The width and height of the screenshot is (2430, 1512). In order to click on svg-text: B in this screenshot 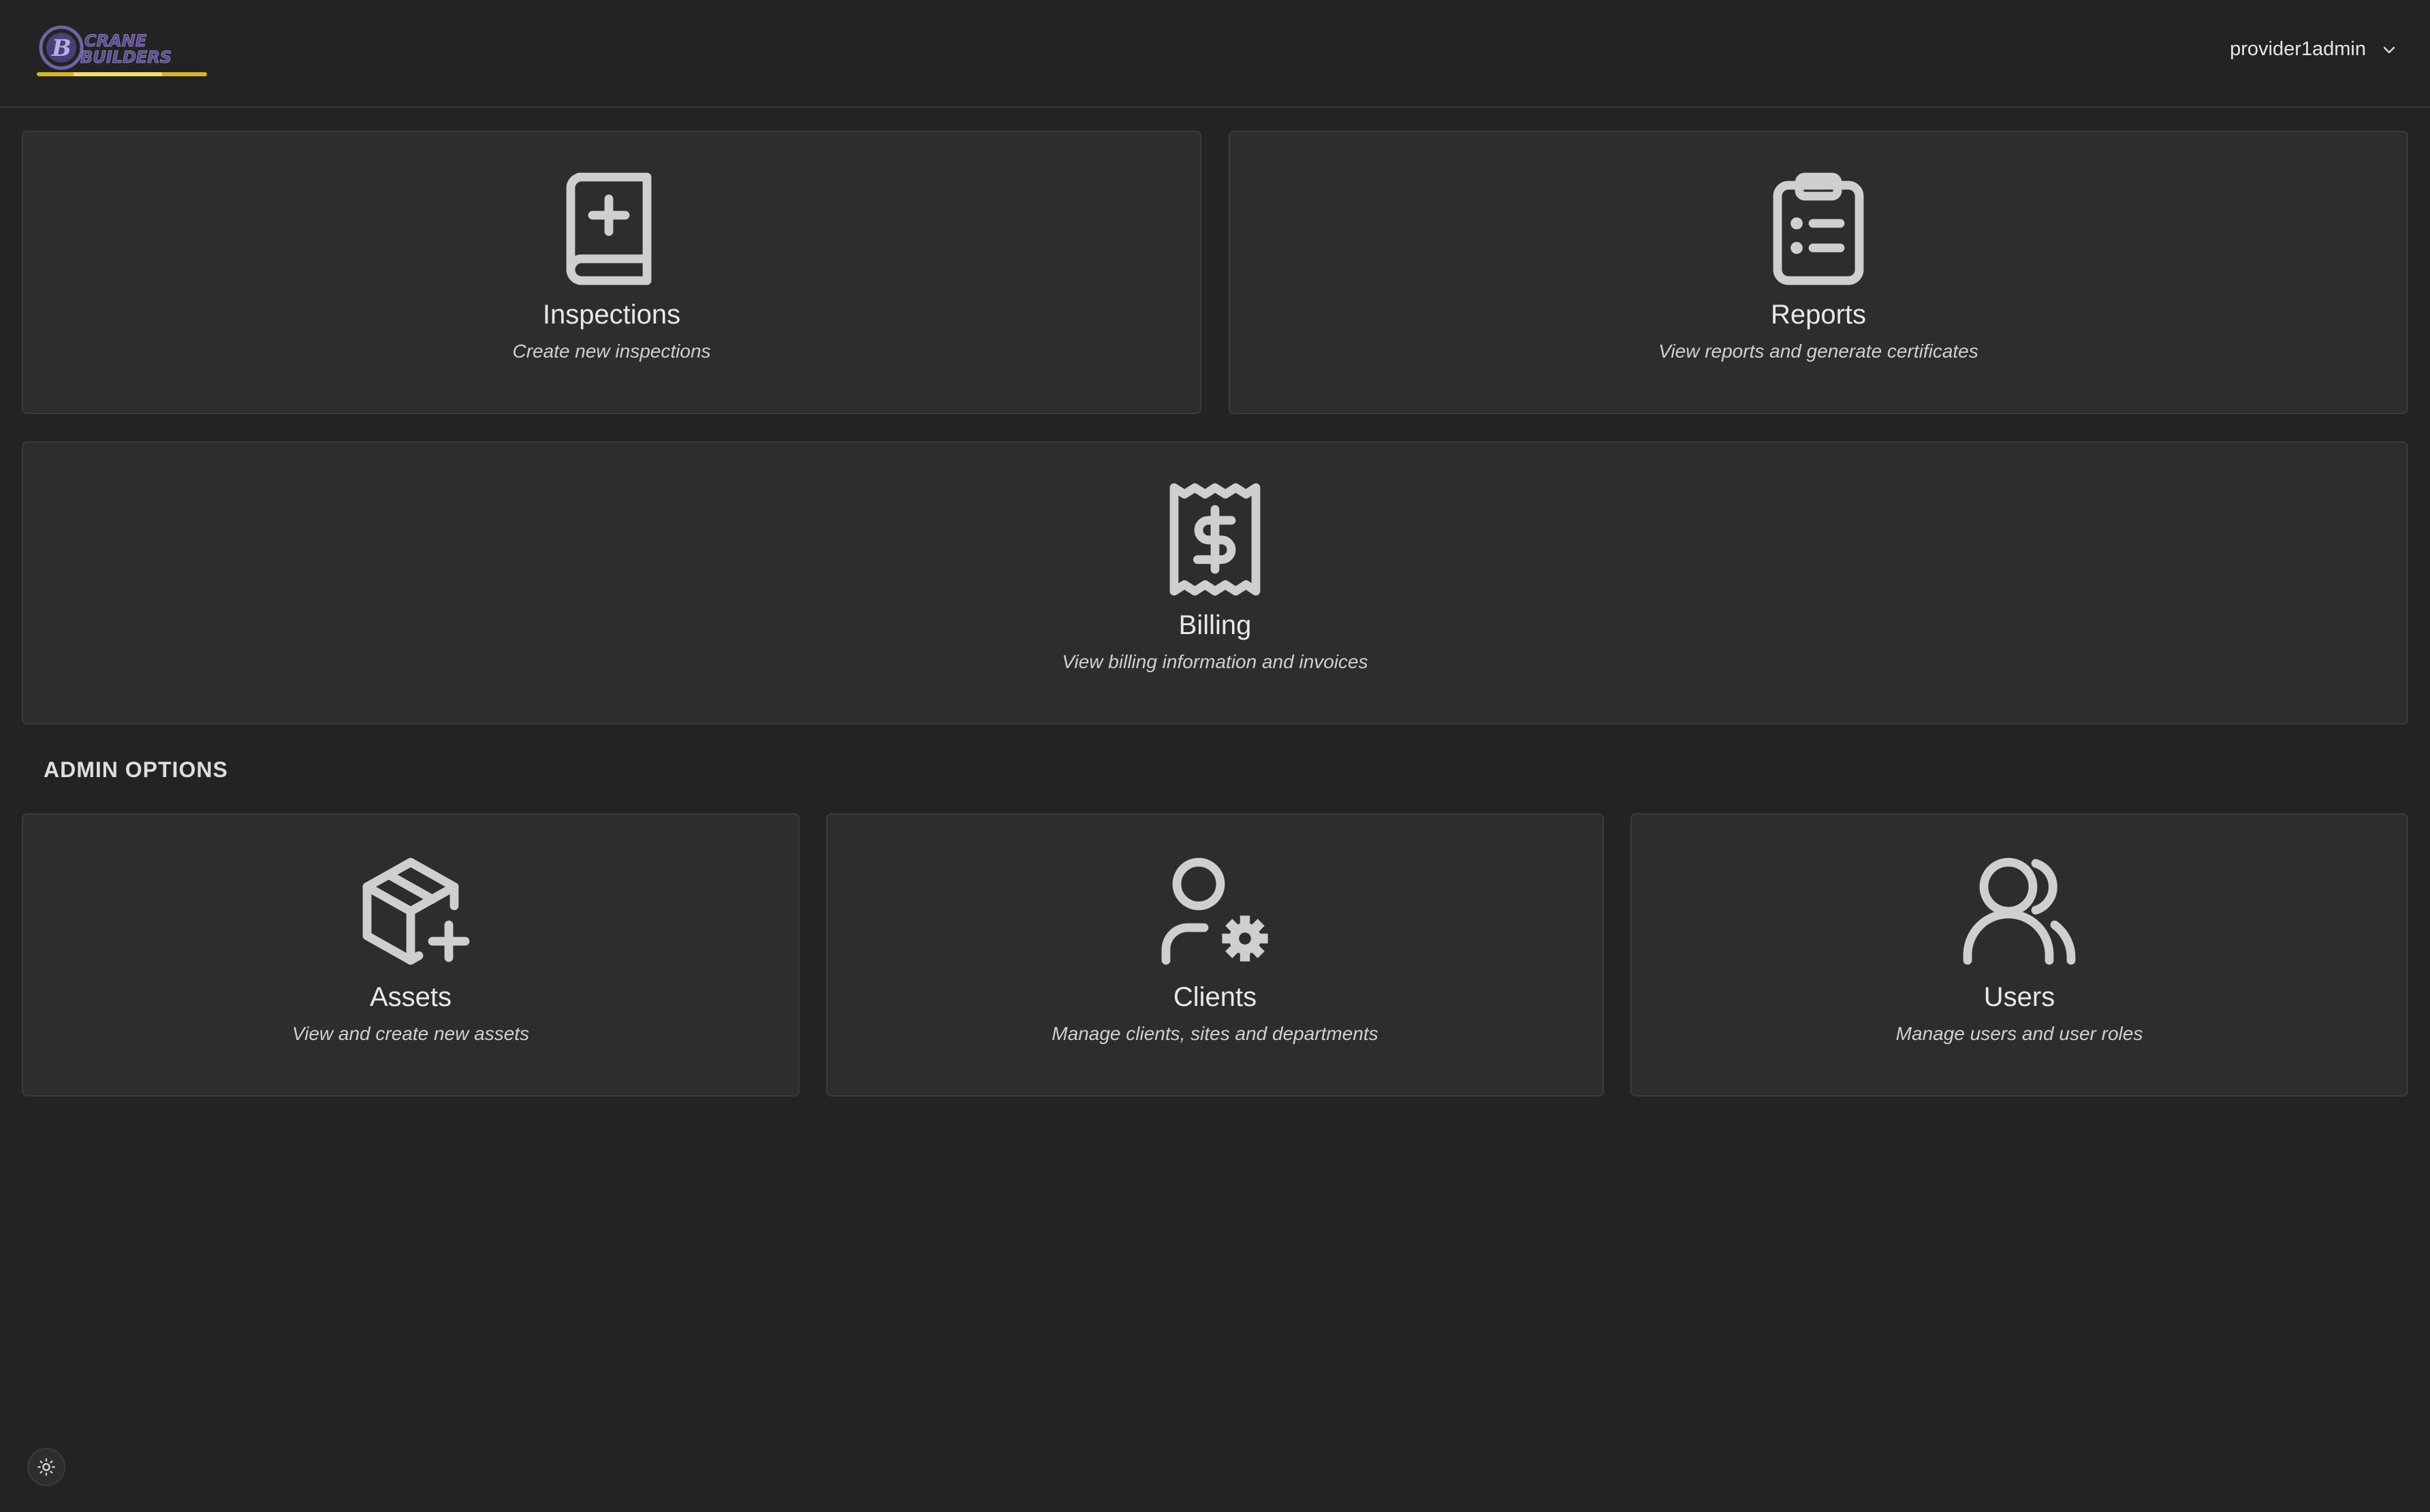, I will do `click(61, 48)`.